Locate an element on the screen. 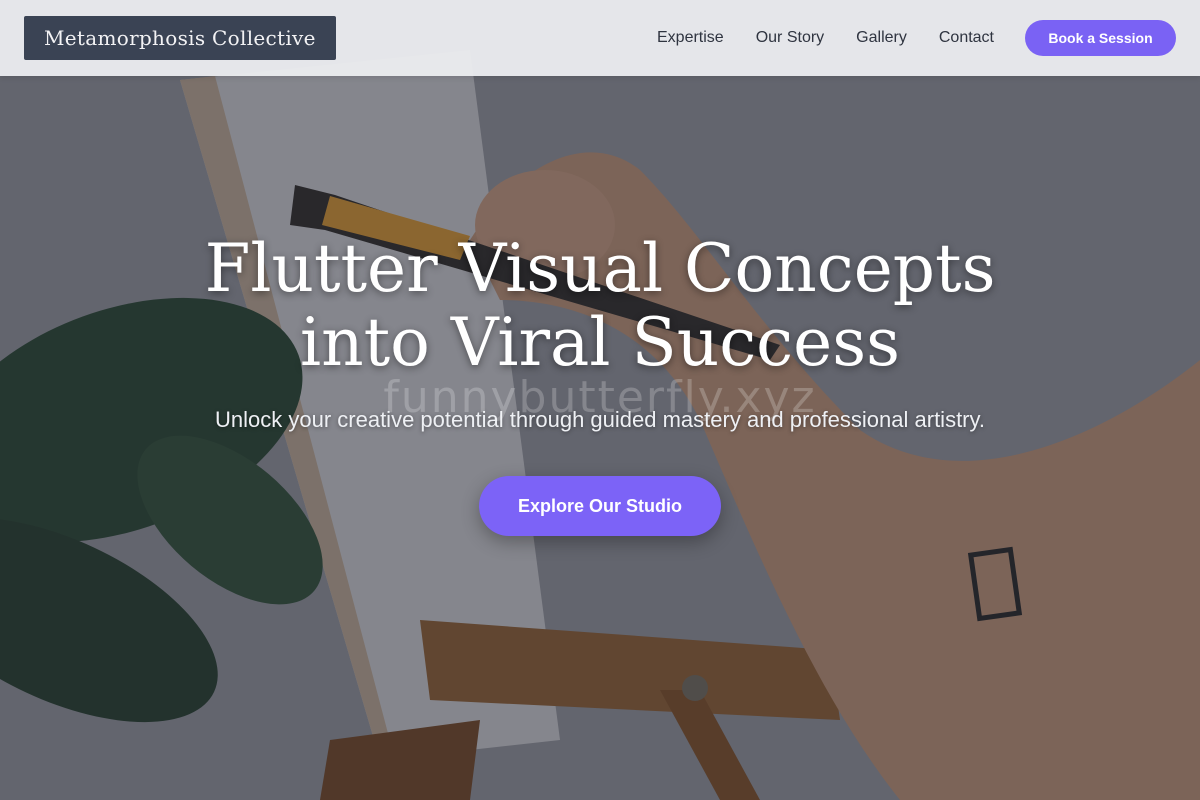 This screenshot has height=800, width=1200. brand-logo: Metamorphosis Collective is located at coordinates (180, 38).